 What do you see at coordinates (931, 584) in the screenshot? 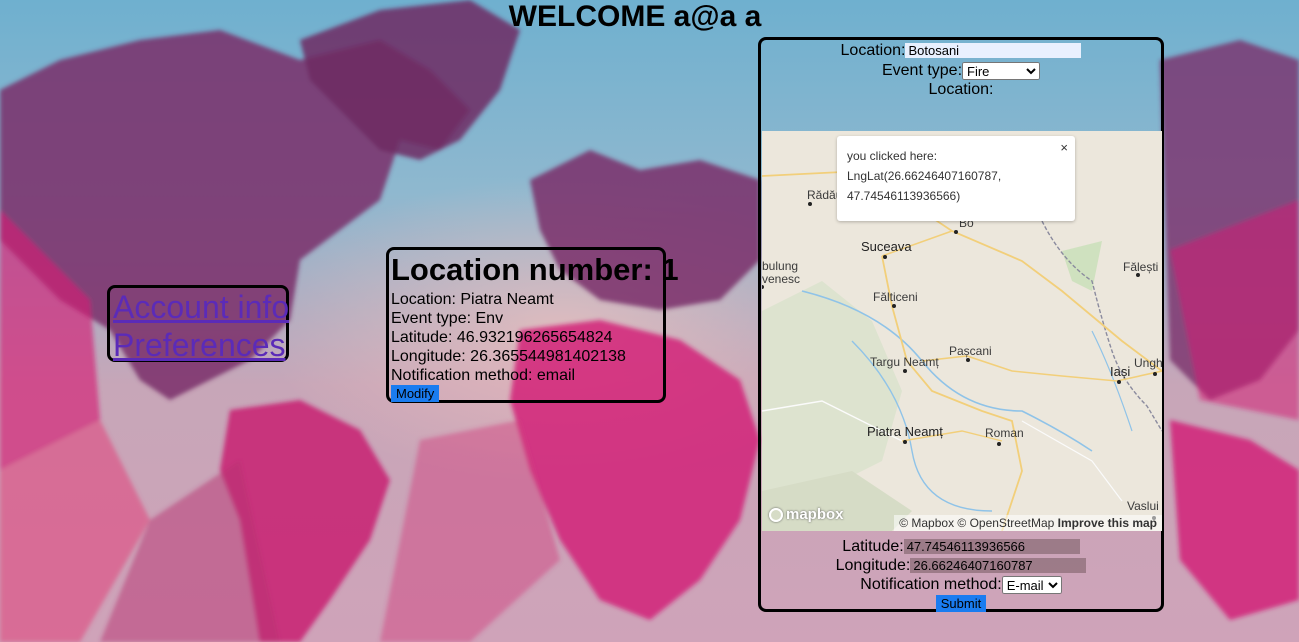
I see `notification-method-label: Notification method:` at bounding box center [931, 584].